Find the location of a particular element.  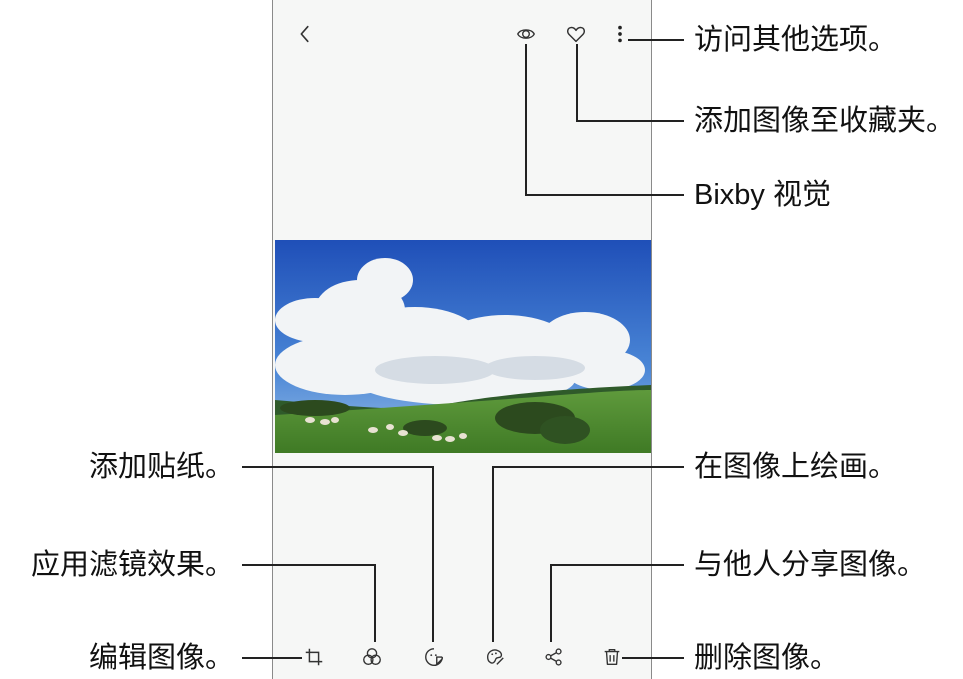

callout-line-share-v is located at coordinates (551, 603).